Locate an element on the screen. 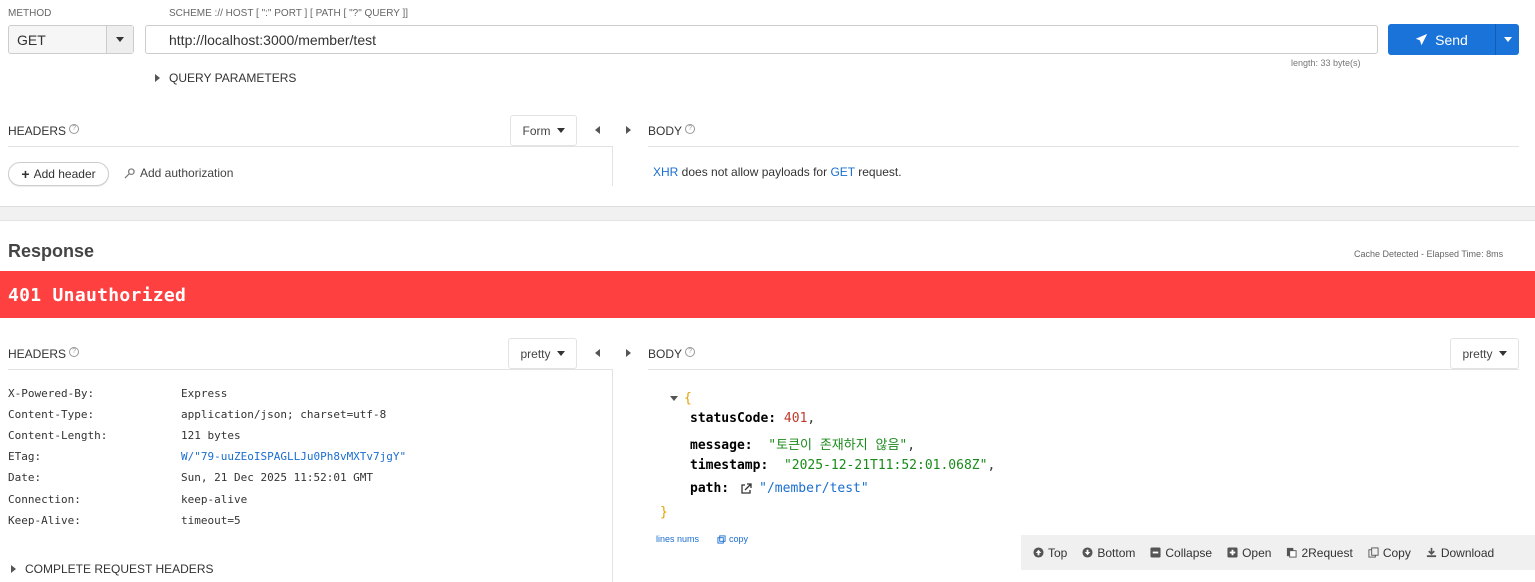  json-open-brace: { is located at coordinates (688, 398).